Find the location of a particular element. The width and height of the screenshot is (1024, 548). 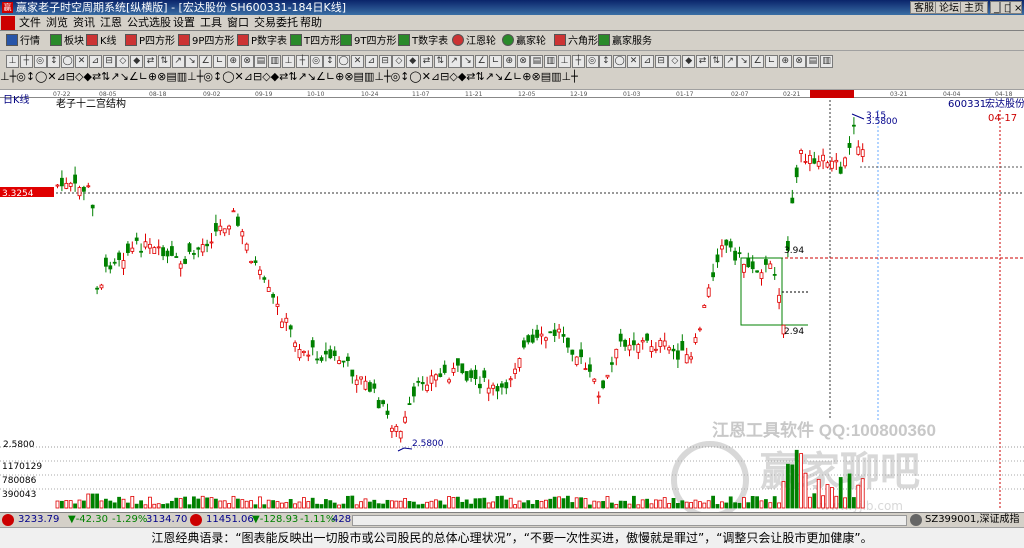

sector-button: 板块 is located at coordinates (67, 41).